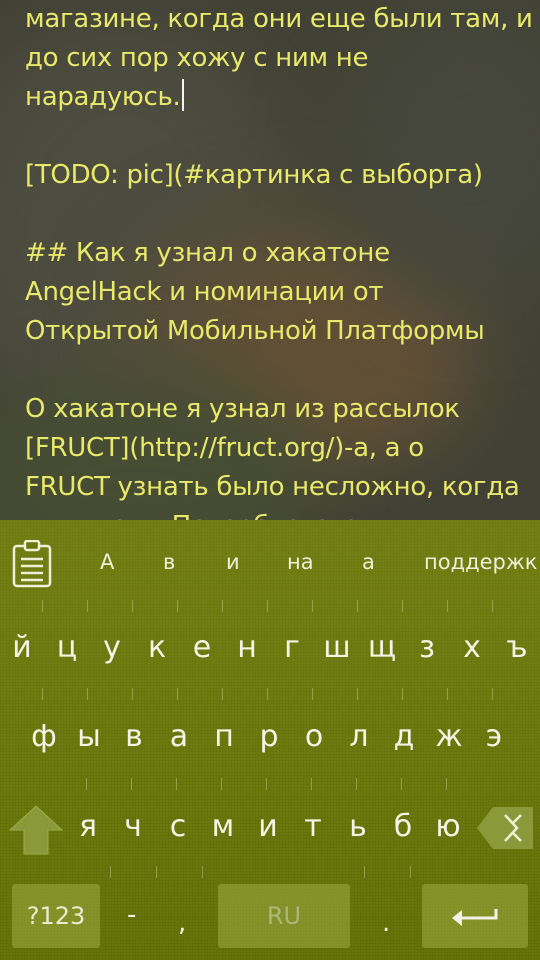  What do you see at coordinates (427, 647) in the screenshot?
I see `key: з` at bounding box center [427, 647].